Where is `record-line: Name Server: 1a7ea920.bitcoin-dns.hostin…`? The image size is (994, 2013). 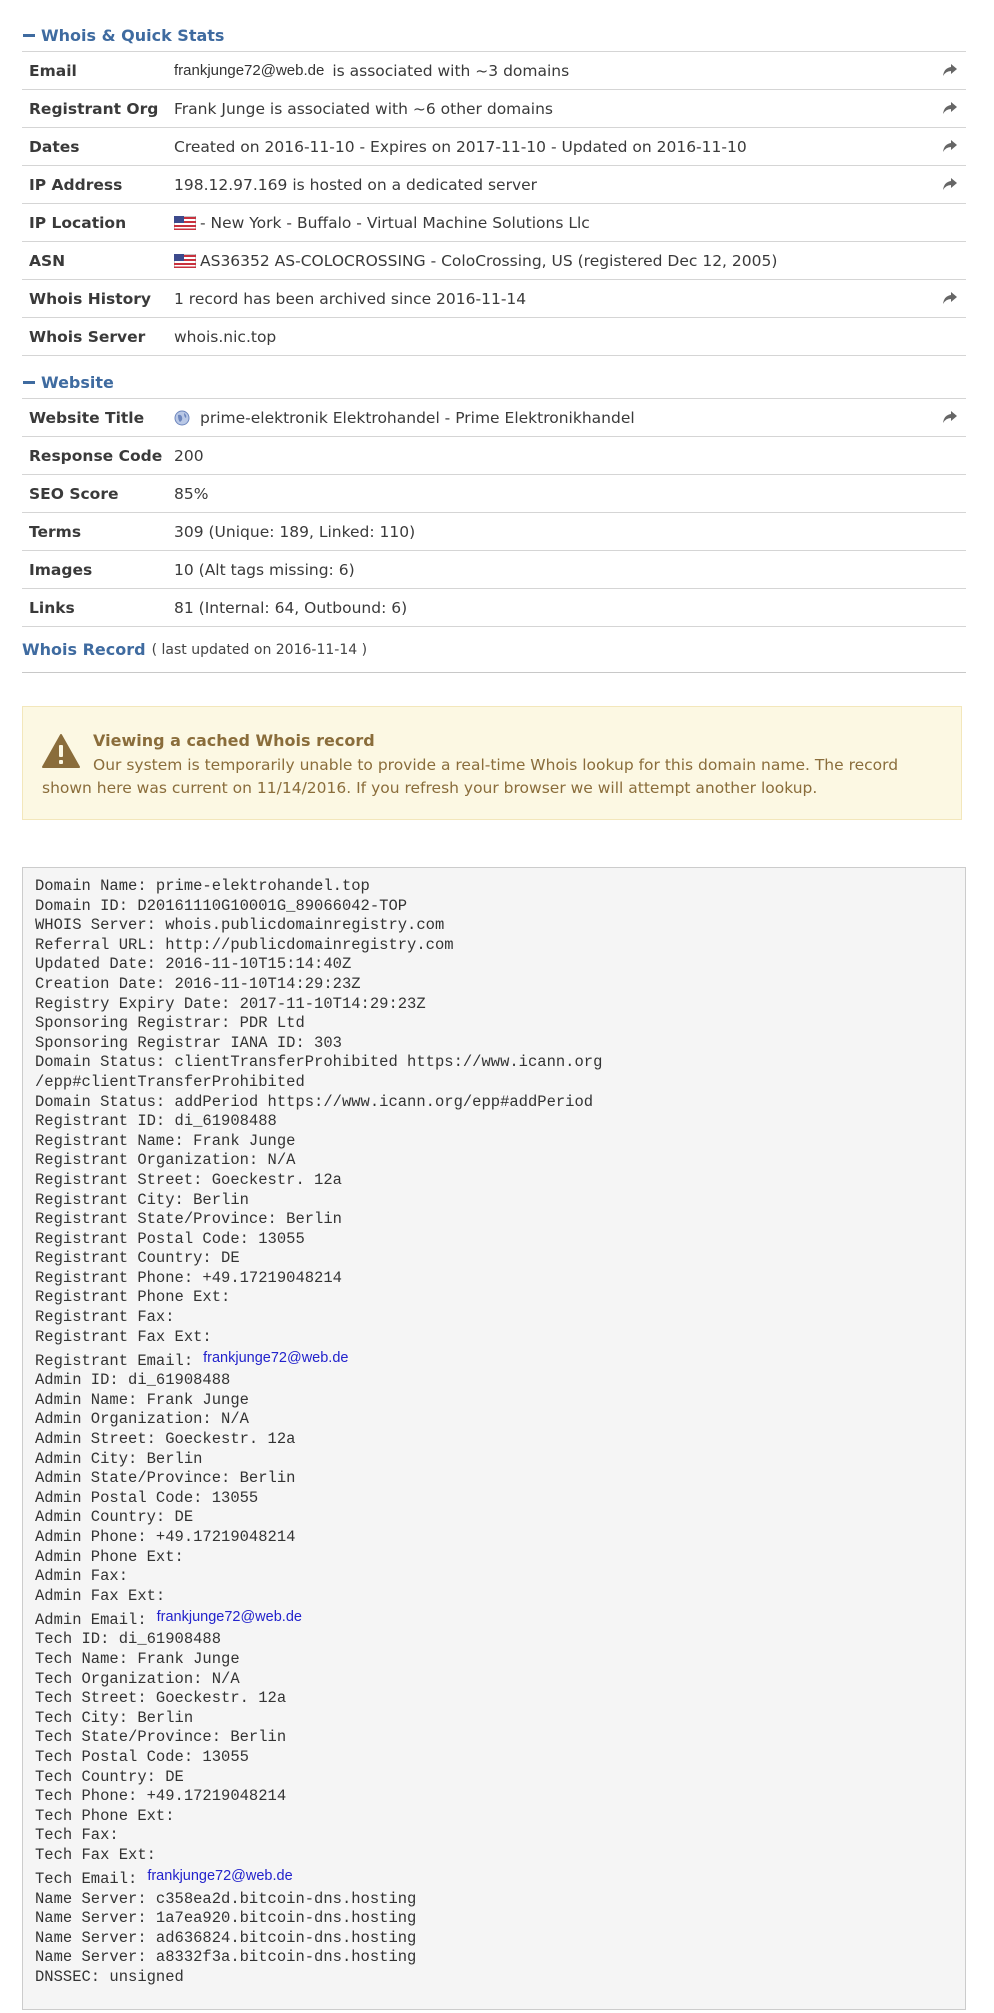 record-line: Name Server: 1a7ea920.bitcoin-dns.hostin… is located at coordinates (226, 1918).